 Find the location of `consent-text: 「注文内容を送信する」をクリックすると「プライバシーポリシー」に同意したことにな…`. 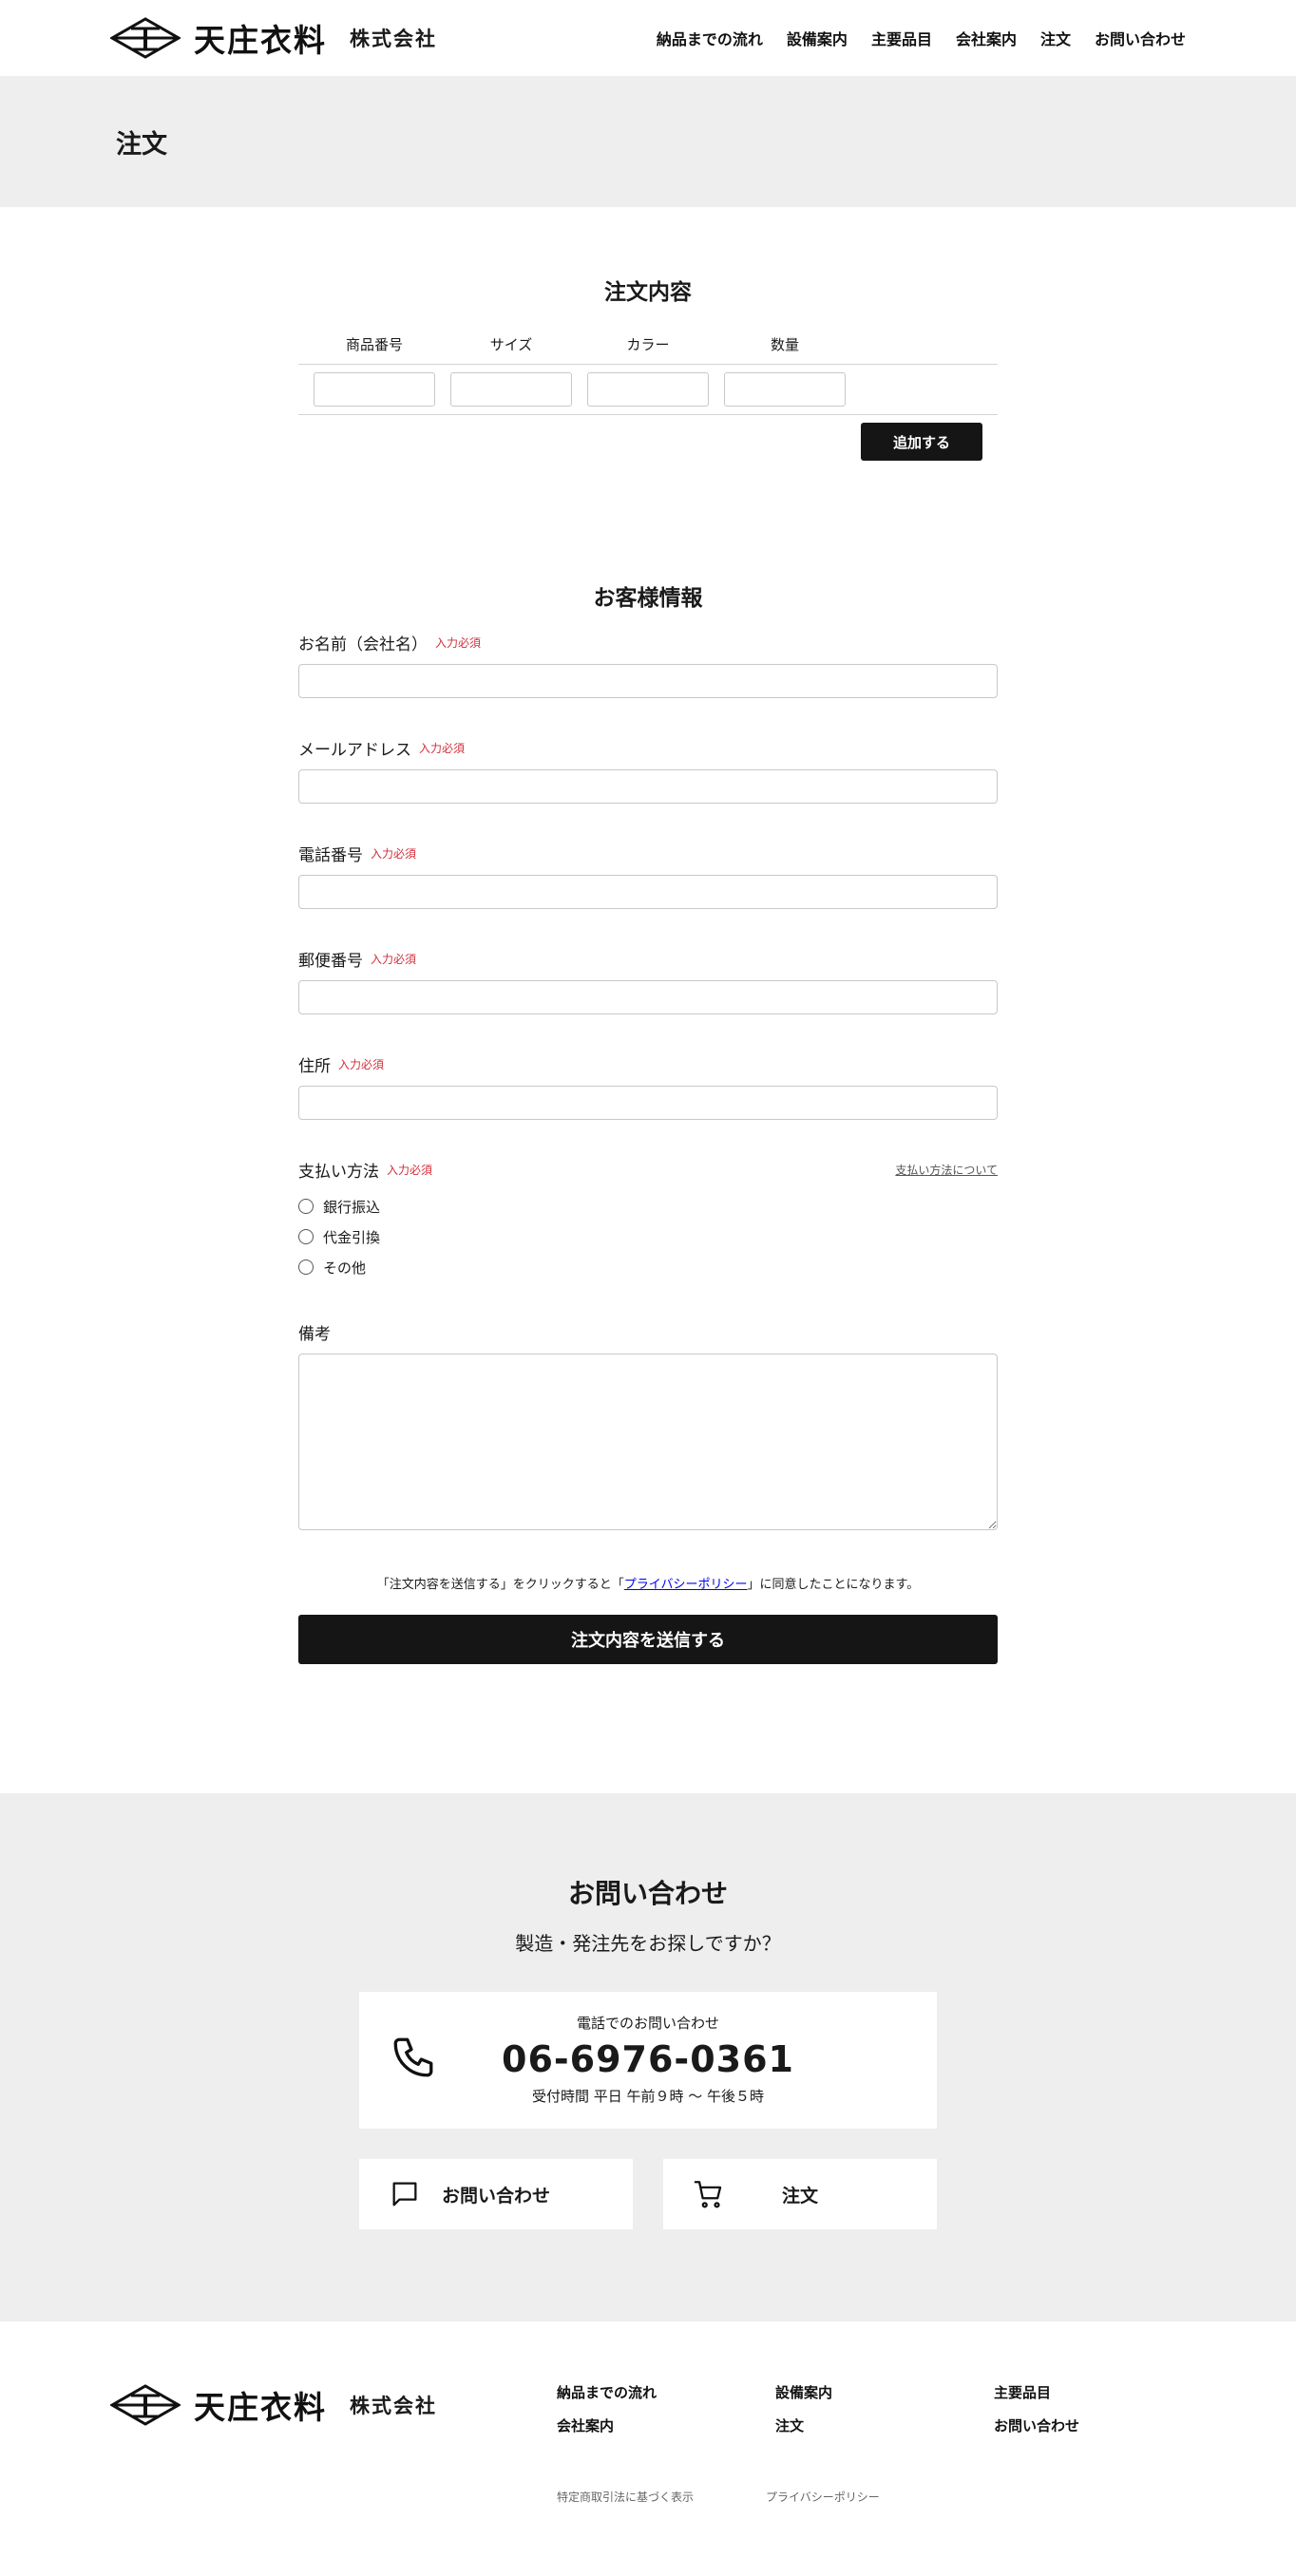

consent-text: 「注文内容を送信する」をクリックすると「プライバシーポリシー」に同意したことにな… is located at coordinates (648, 1583).